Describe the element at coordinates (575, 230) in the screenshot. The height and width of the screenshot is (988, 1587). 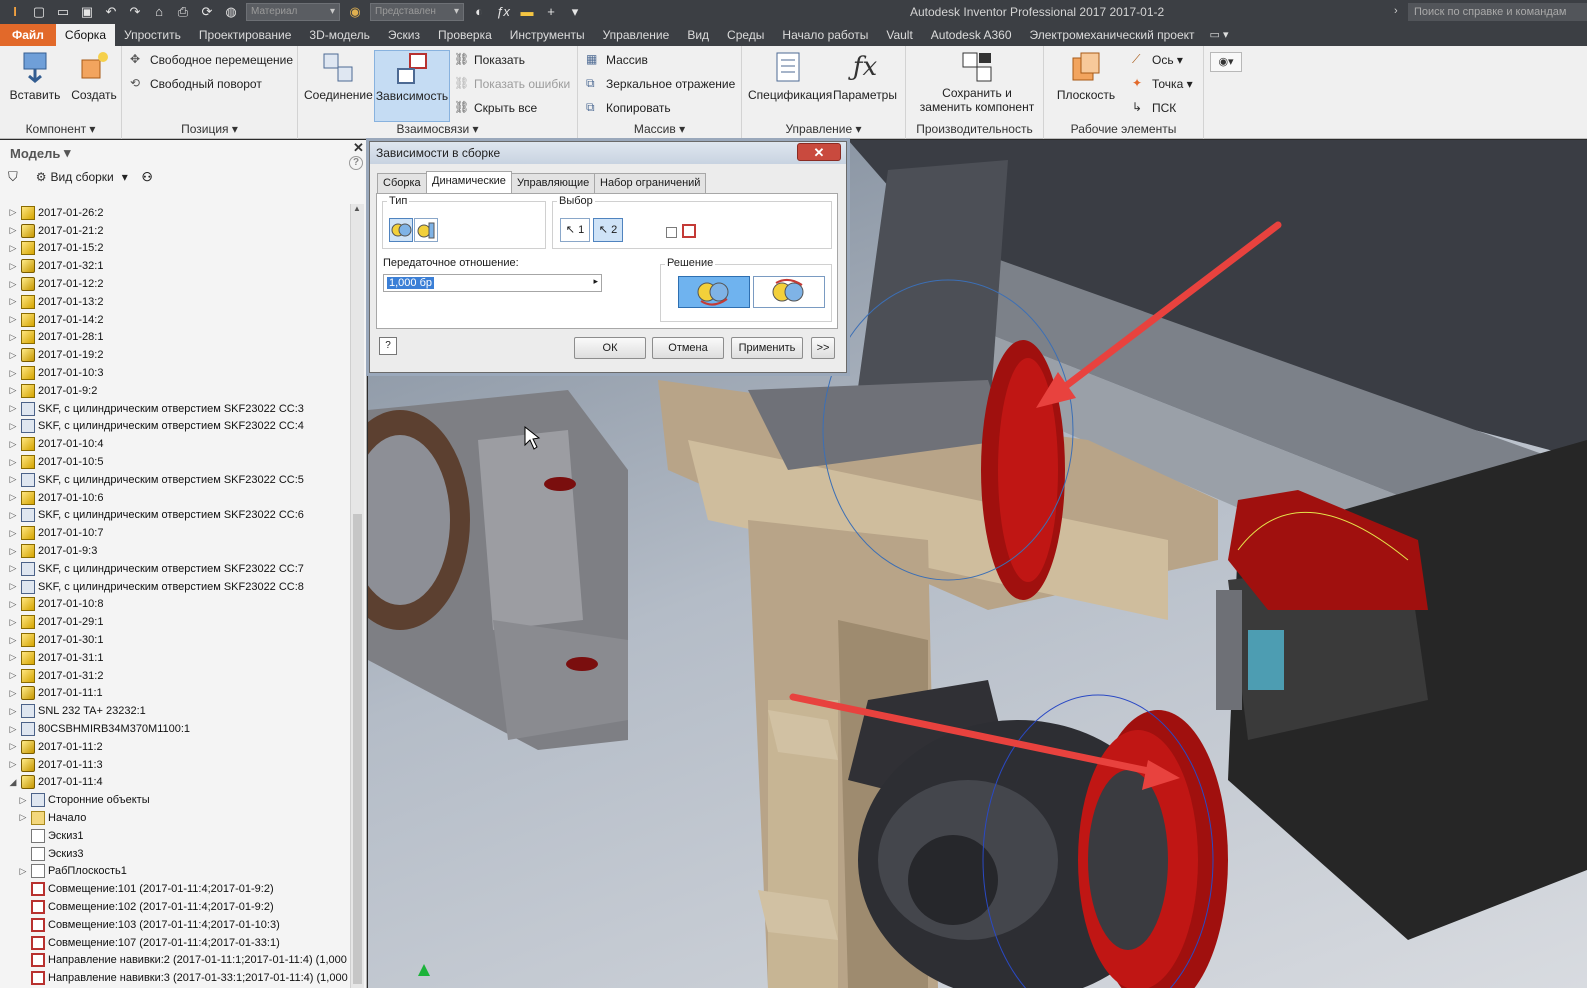
I see `selection-1-button: ↖ 1` at that location.